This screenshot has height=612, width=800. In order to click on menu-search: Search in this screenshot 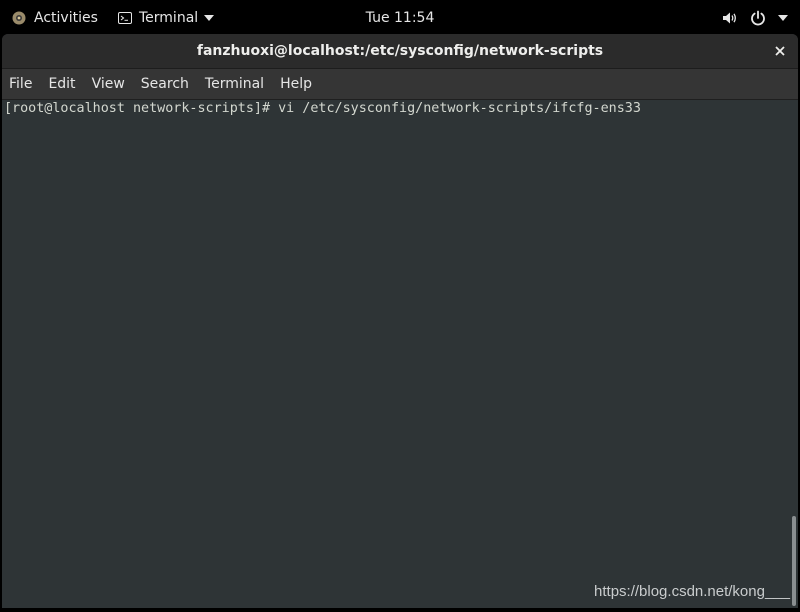, I will do `click(165, 84)`.